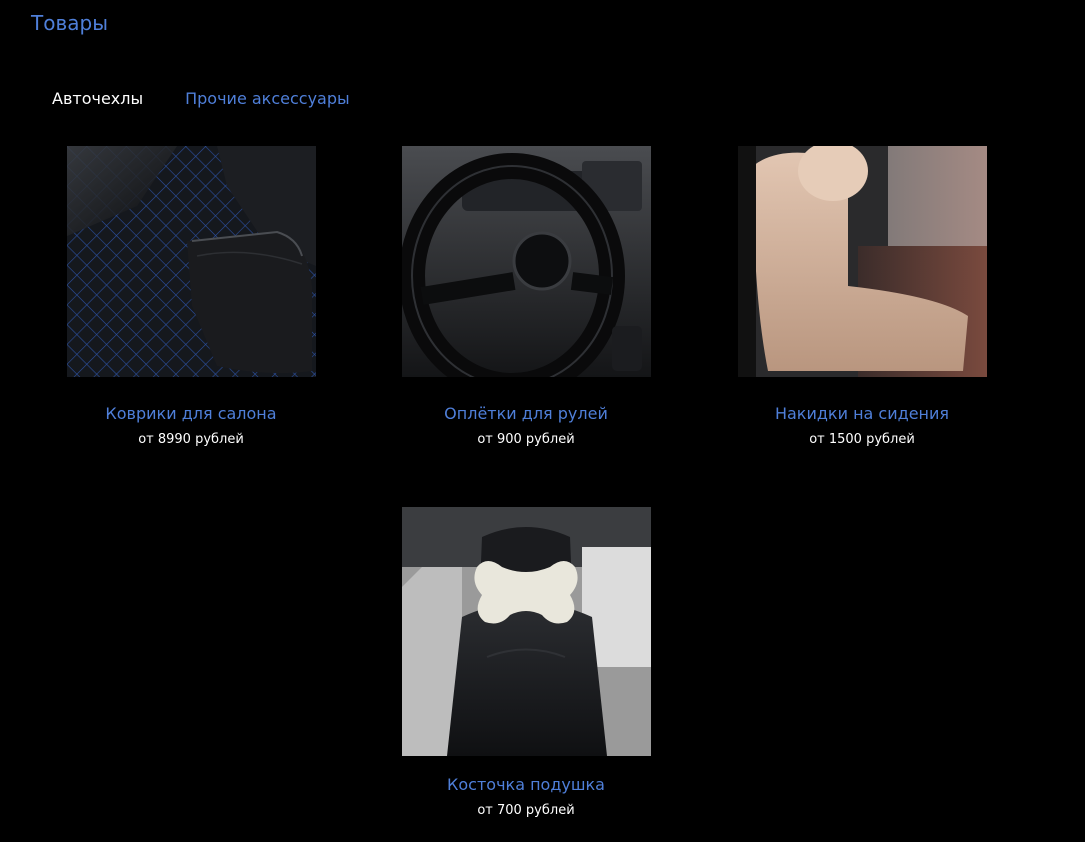 The height and width of the screenshot is (842, 1085). Describe the element at coordinates (526, 413) in the screenshot. I see `product-name: Оплётки для рулей` at that location.